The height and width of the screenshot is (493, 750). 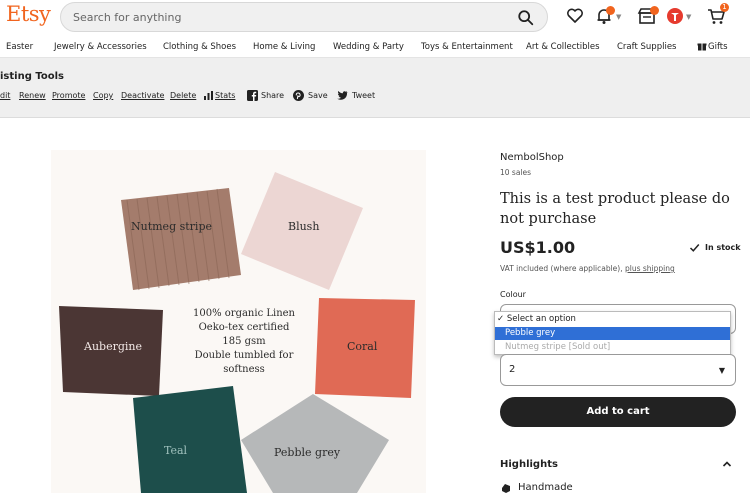 I want to click on highlights-heading: Highlights, so click(x=529, y=464).